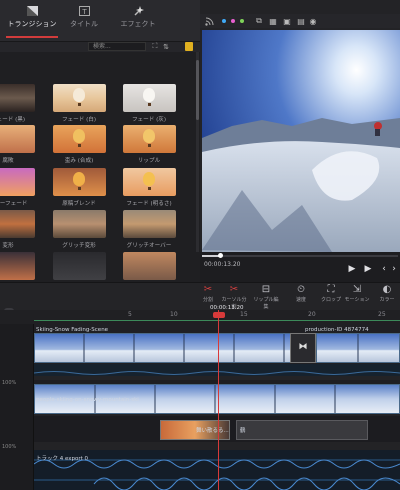  I want to click on ruler-tick: 20, so click(312, 314).